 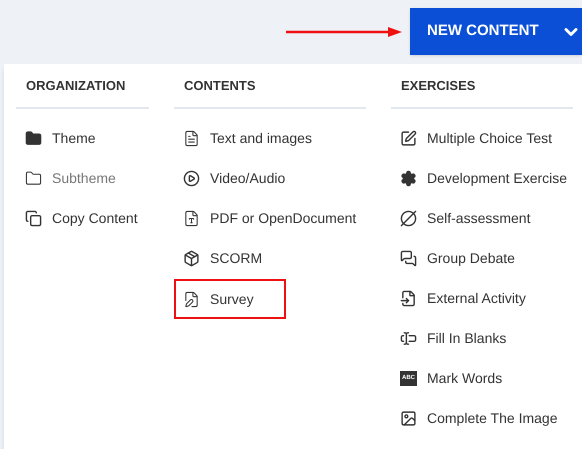 What do you see at coordinates (482, 218) in the screenshot?
I see `menu-item: Self-assessment` at bounding box center [482, 218].